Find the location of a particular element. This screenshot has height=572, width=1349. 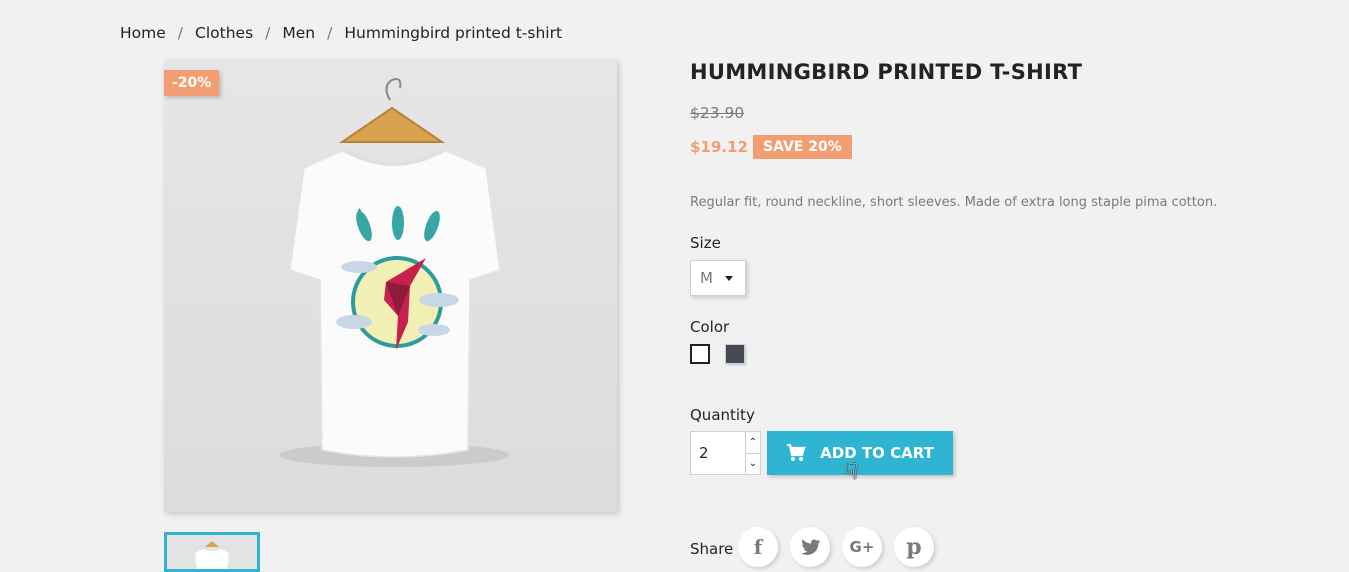

product-title: Hummingbird printed t-shirt is located at coordinates (886, 72).